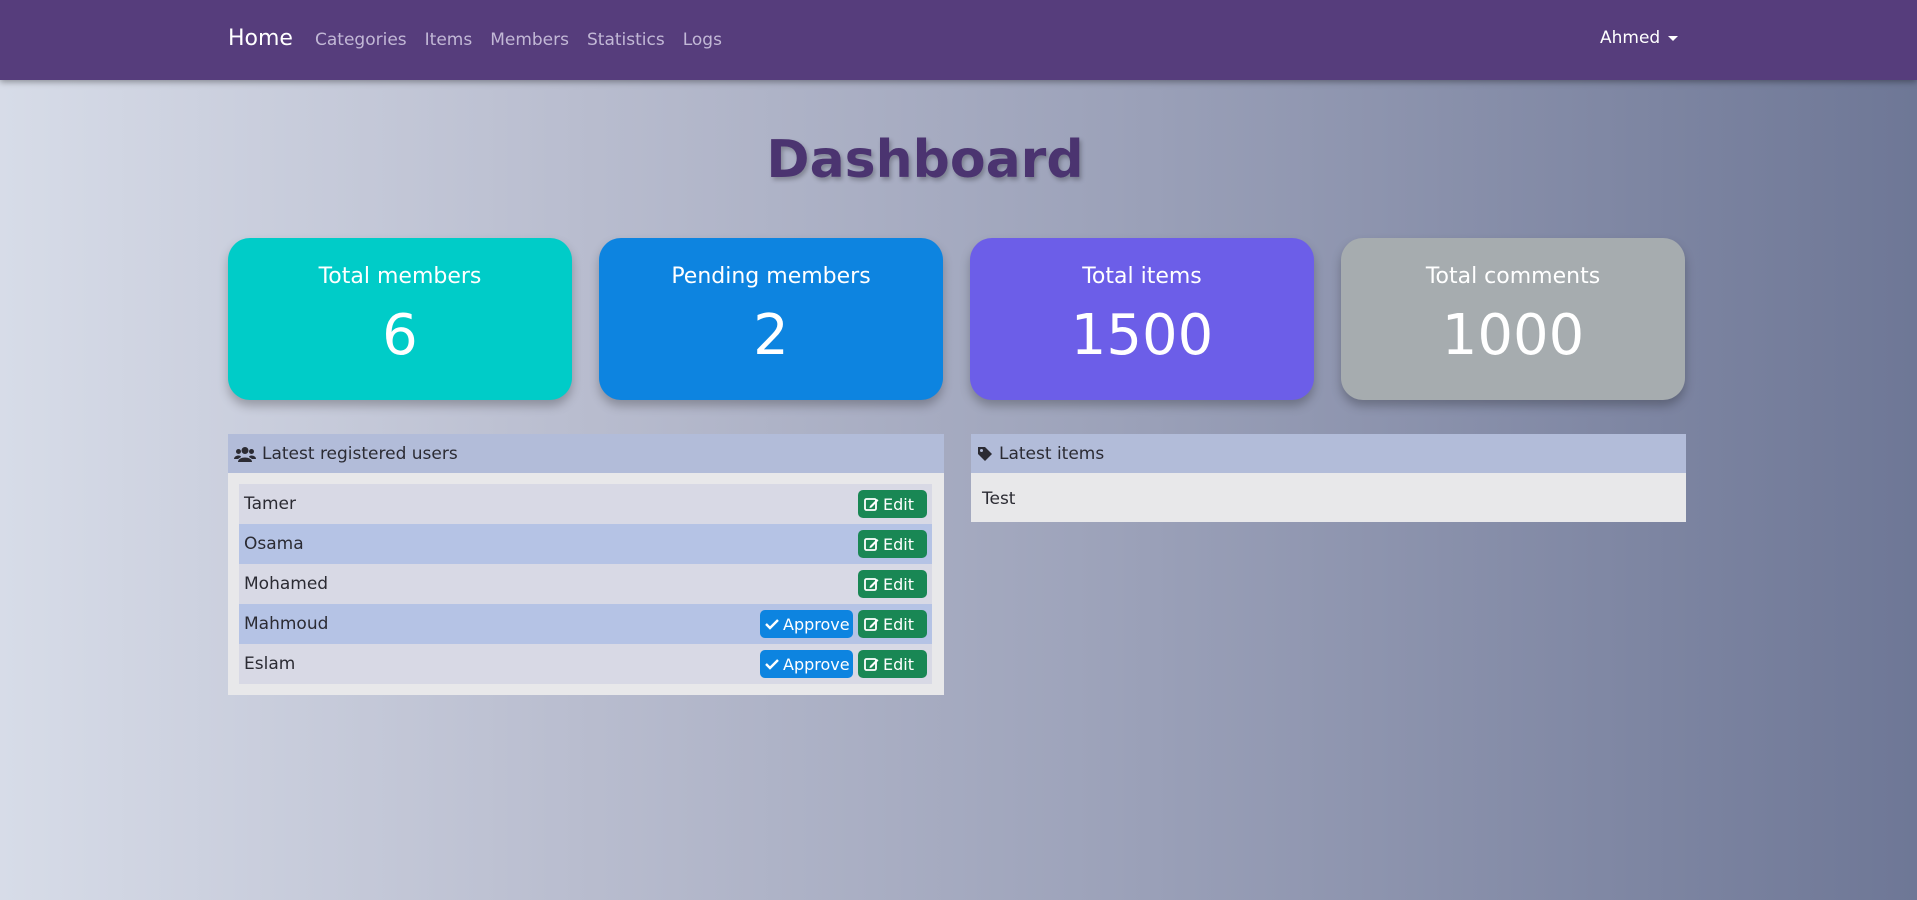 This screenshot has width=1917, height=900. Describe the element at coordinates (286, 624) in the screenshot. I see `user-name: Mahmoud` at that location.